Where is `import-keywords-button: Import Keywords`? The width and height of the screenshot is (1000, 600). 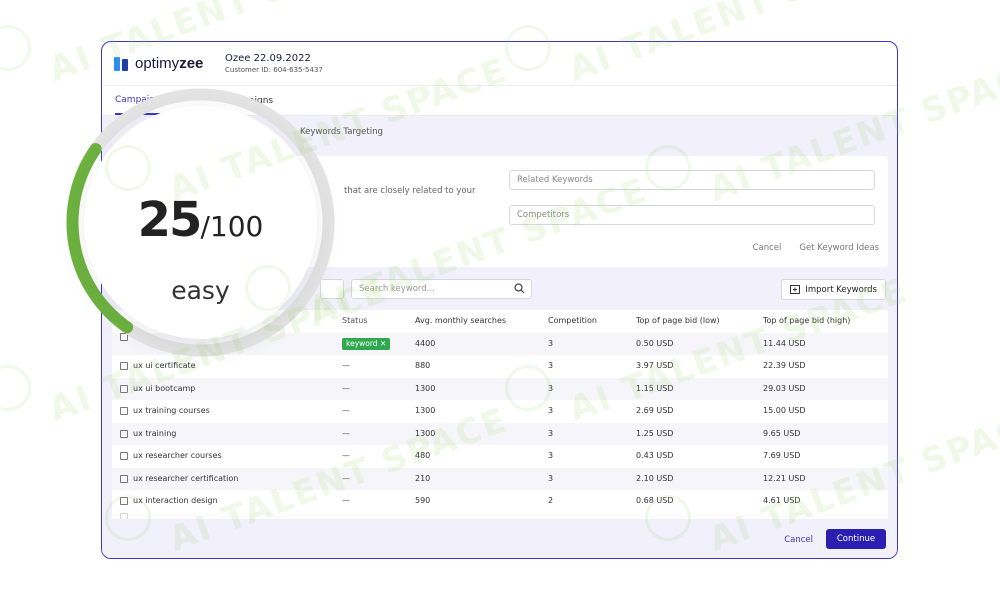 import-keywords-button: Import Keywords is located at coordinates (833, 289).